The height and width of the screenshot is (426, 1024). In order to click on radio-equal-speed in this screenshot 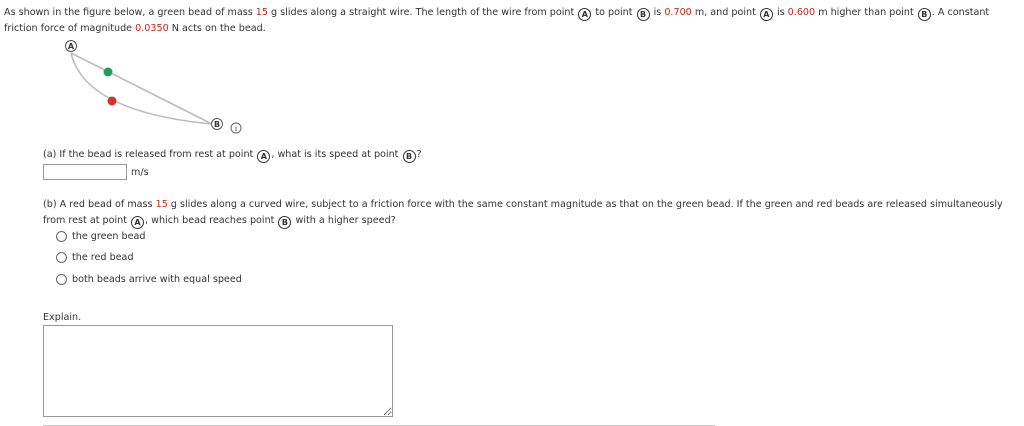, I will do `click(61, 279)`.